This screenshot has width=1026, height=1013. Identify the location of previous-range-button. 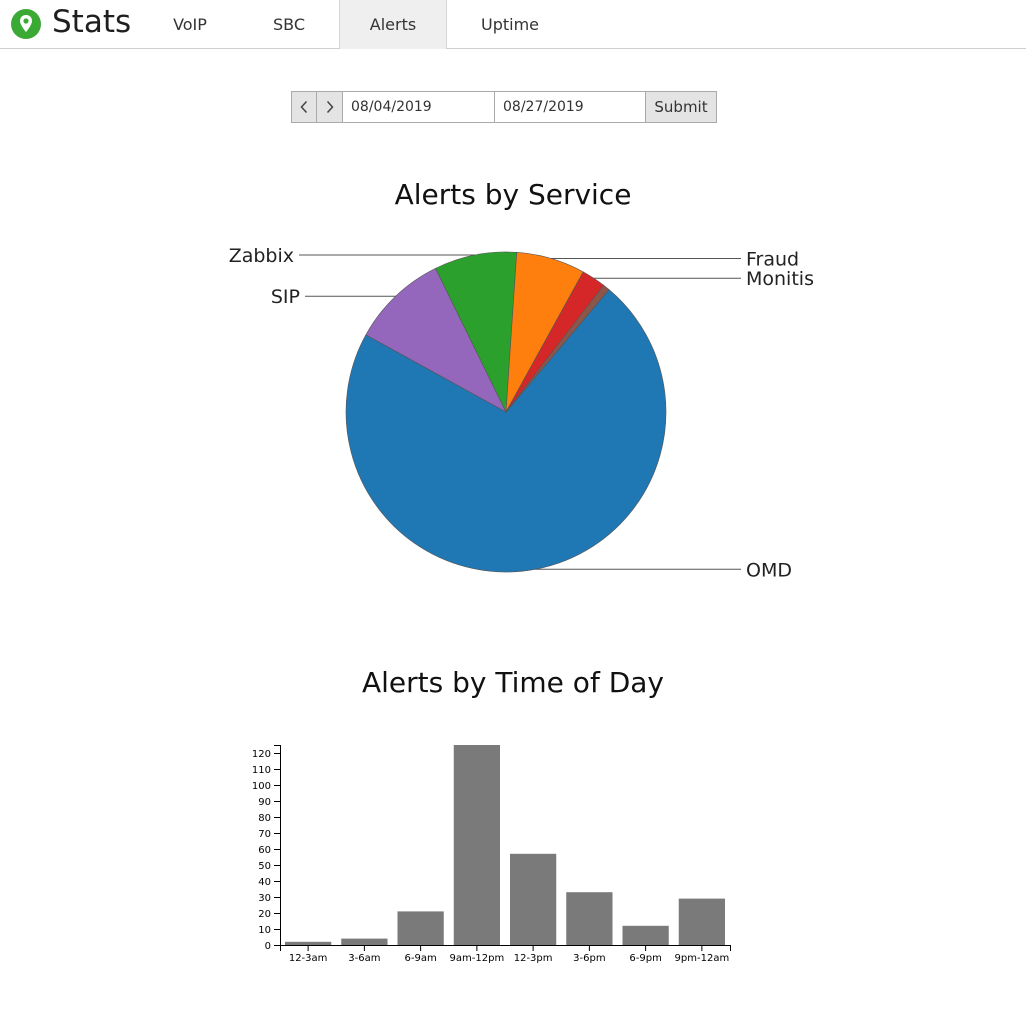
(304, 107).